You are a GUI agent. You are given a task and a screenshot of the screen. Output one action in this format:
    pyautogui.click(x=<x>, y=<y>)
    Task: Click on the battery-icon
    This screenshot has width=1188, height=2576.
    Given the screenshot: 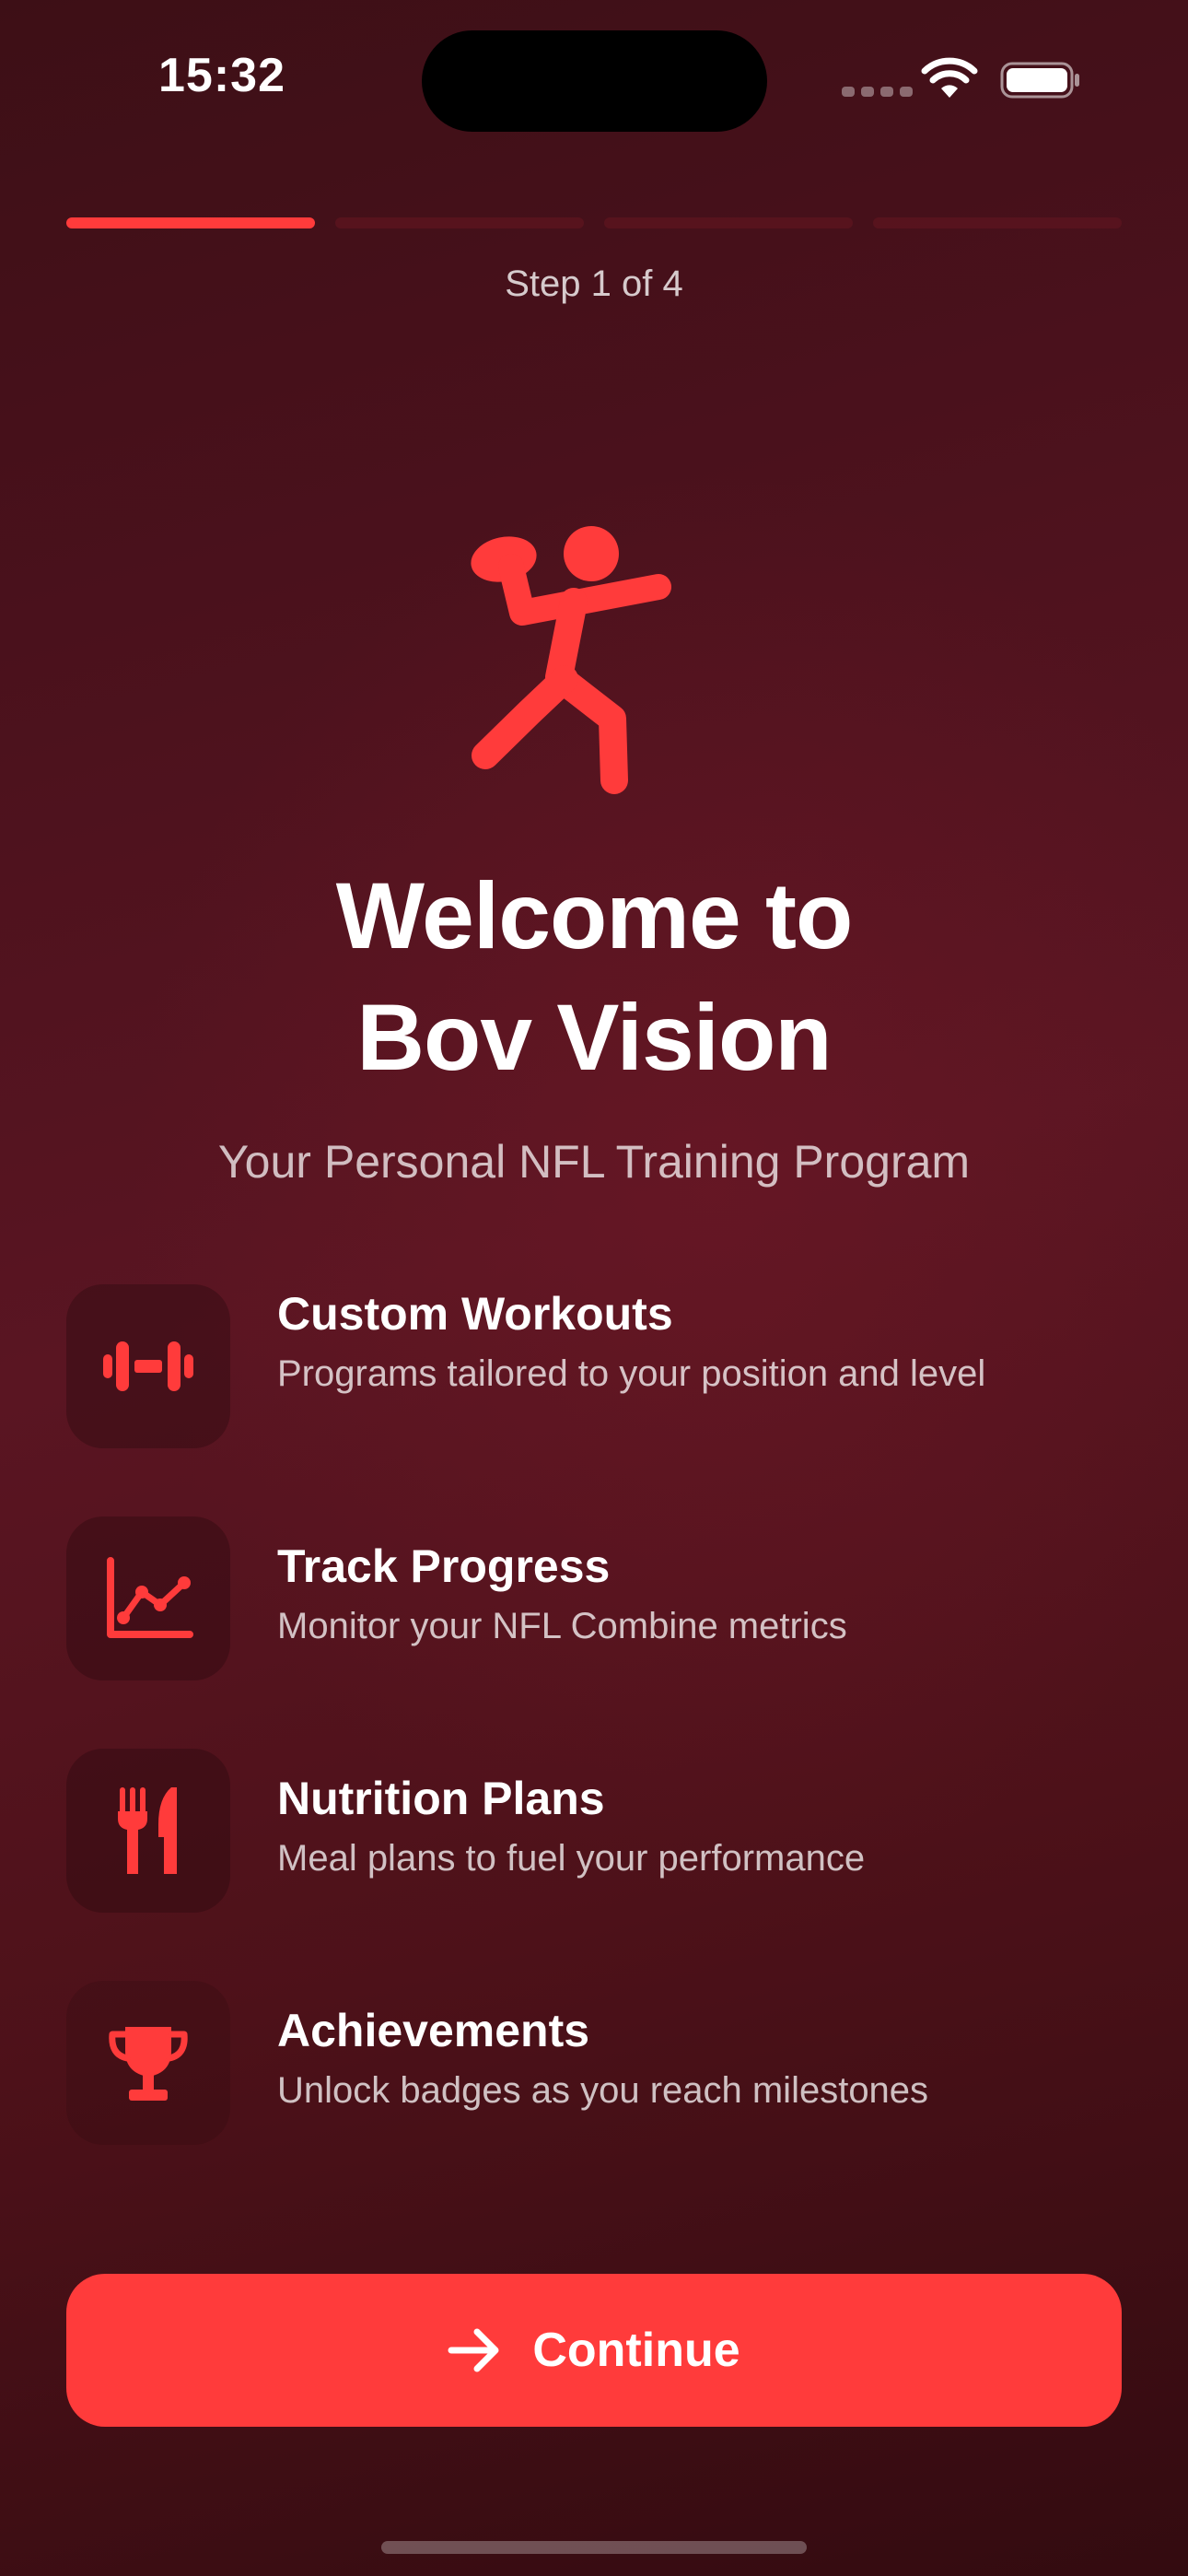 What is the action you would take?
    pyautogui.click(x=1039, y=80)
    